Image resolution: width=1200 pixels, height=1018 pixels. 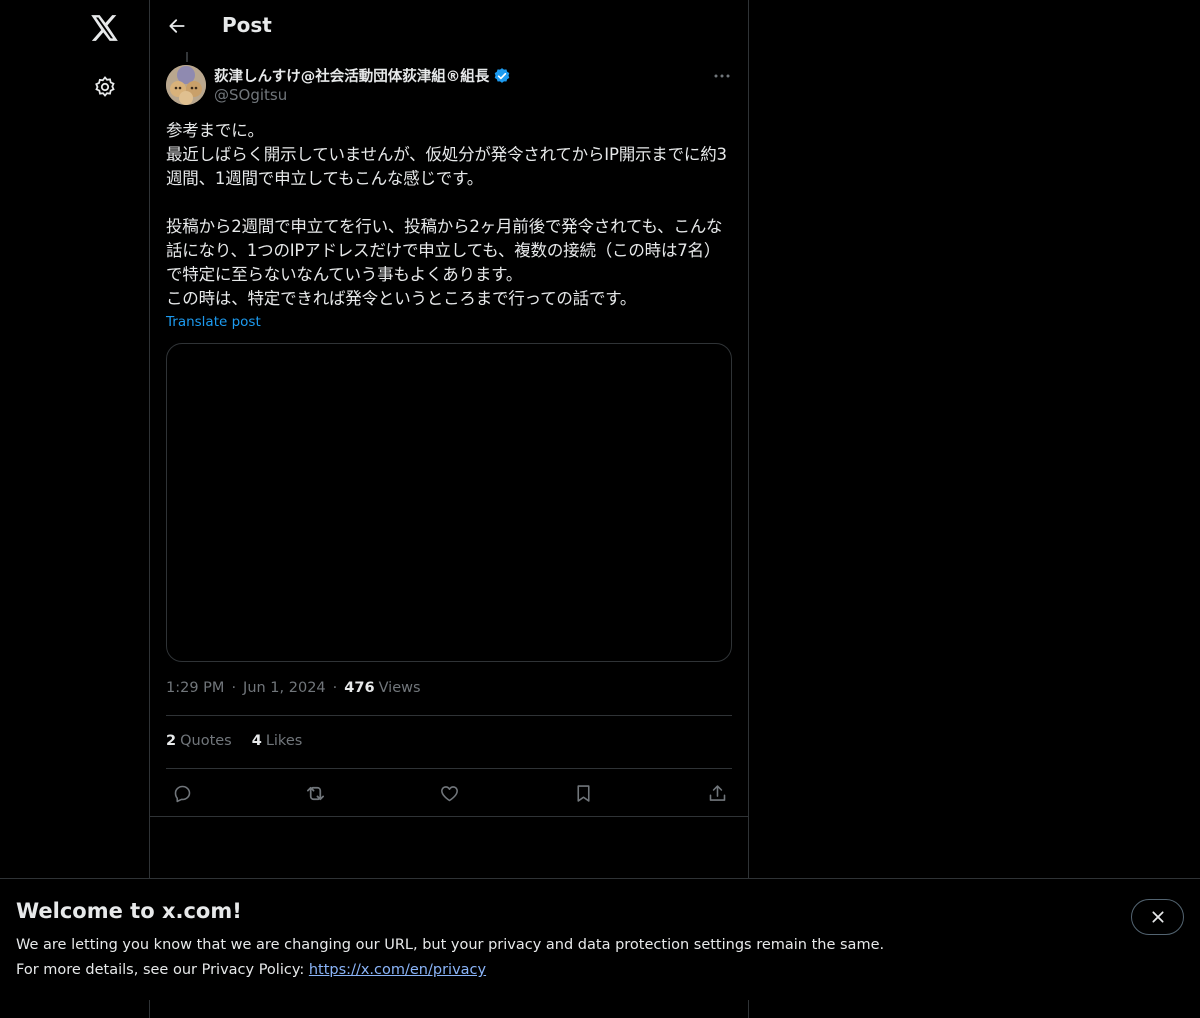 I want to click on author-name-row: 荻津しんすけ@社会活動団体荻津組®組長, so click(x=362, y=75).